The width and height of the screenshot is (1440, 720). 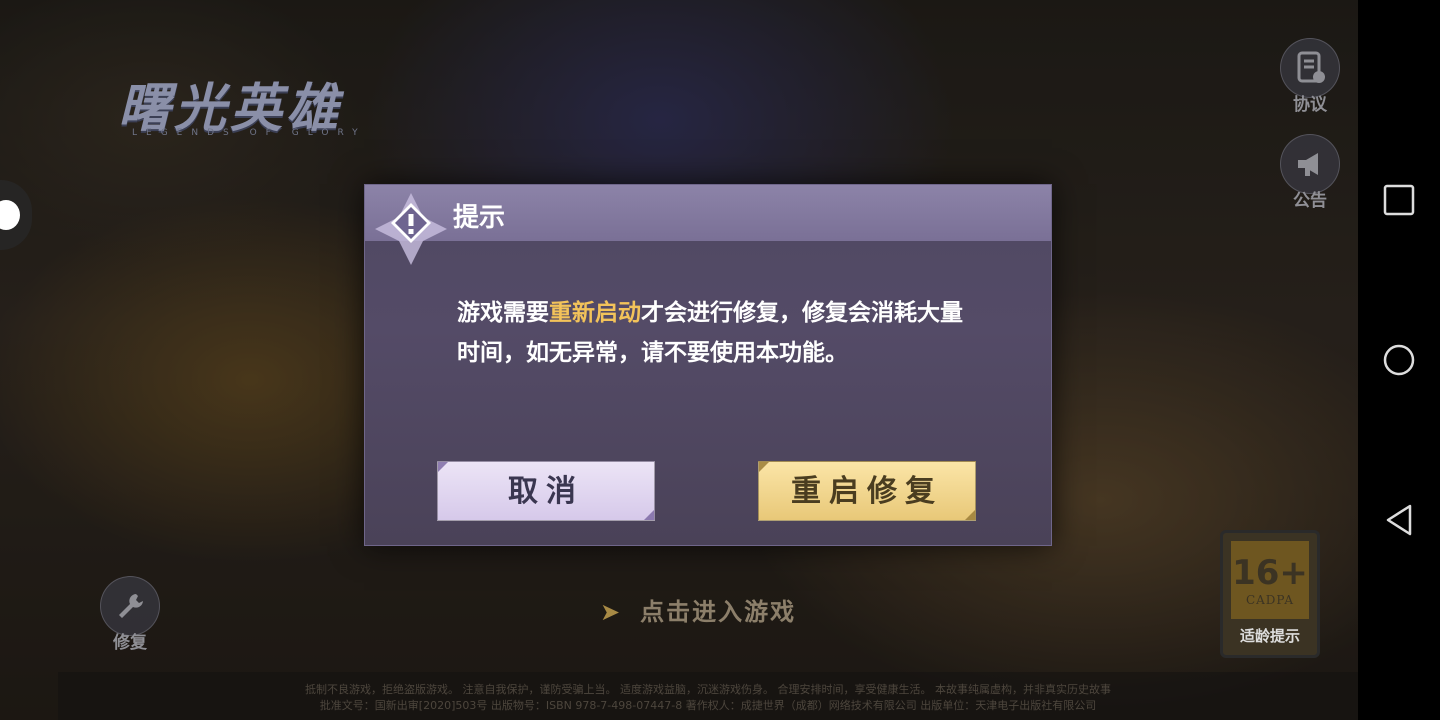 I want to click on age-tip-label: 适龄提示, so click(x=1269, y=636).